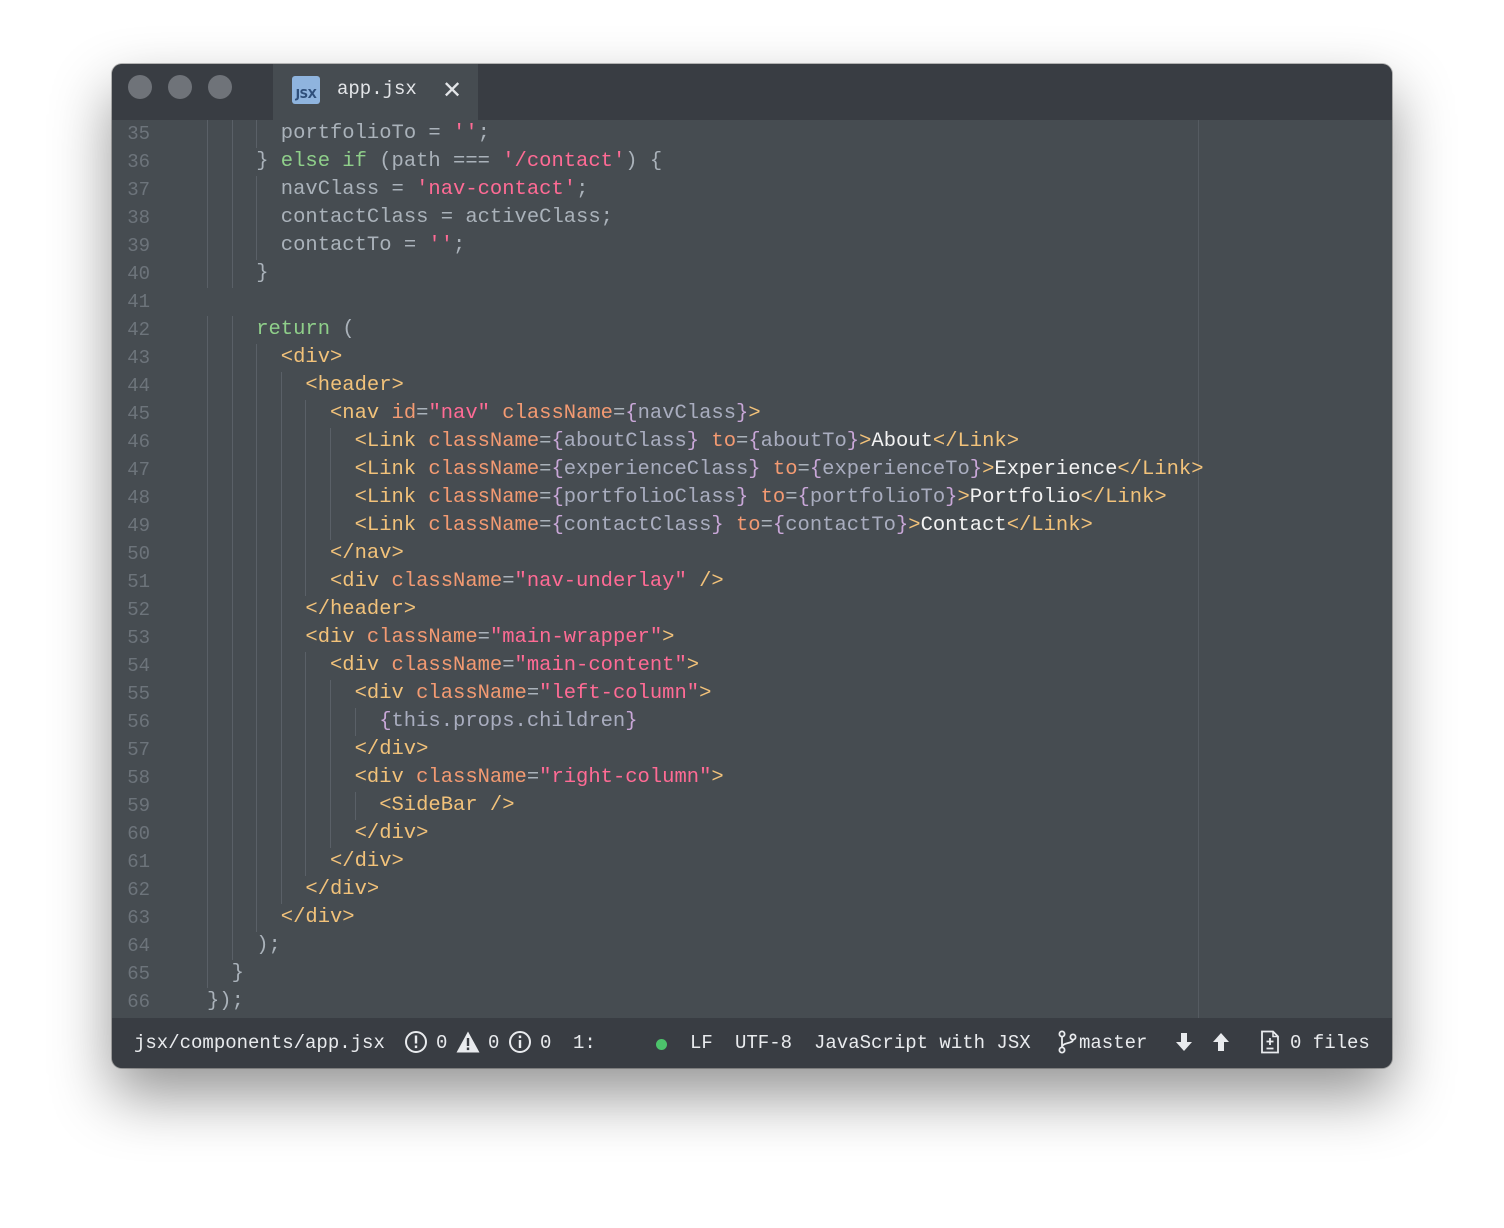 This screenshot has width=1504, height=1228. Describe the element at coordinates (752, 302) in the screenshot. I see `code-line: 41` at that location.